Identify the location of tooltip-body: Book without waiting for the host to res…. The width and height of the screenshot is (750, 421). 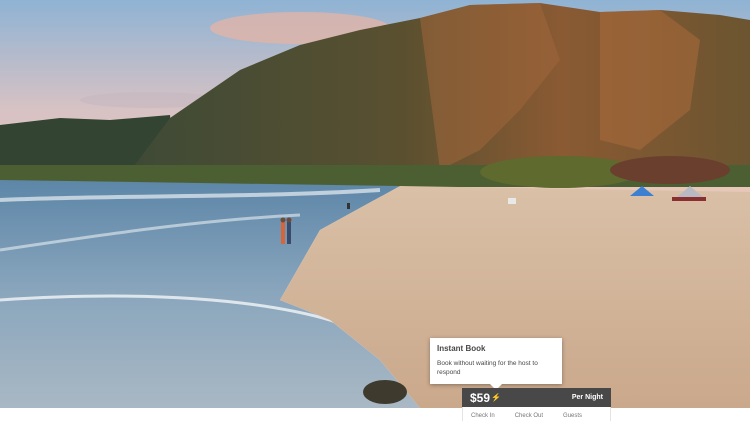
(487, 368).